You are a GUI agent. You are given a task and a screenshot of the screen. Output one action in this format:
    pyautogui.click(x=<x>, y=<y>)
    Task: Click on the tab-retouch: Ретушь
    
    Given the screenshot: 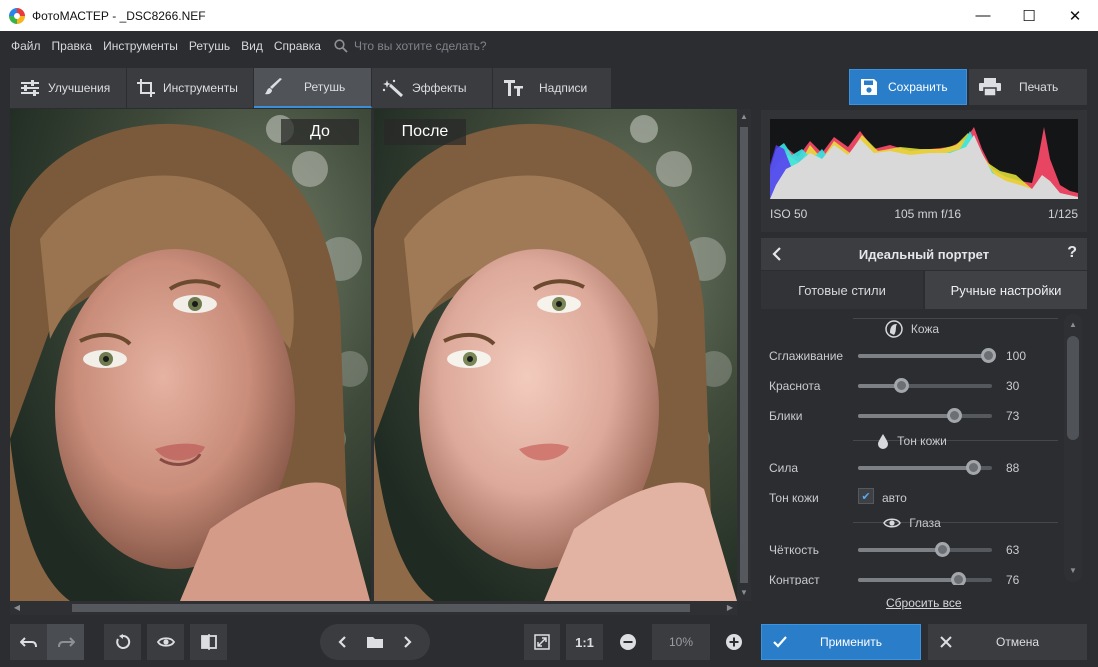 What is the action you would take?
    pyautogui.click(x=313, y=88)
    